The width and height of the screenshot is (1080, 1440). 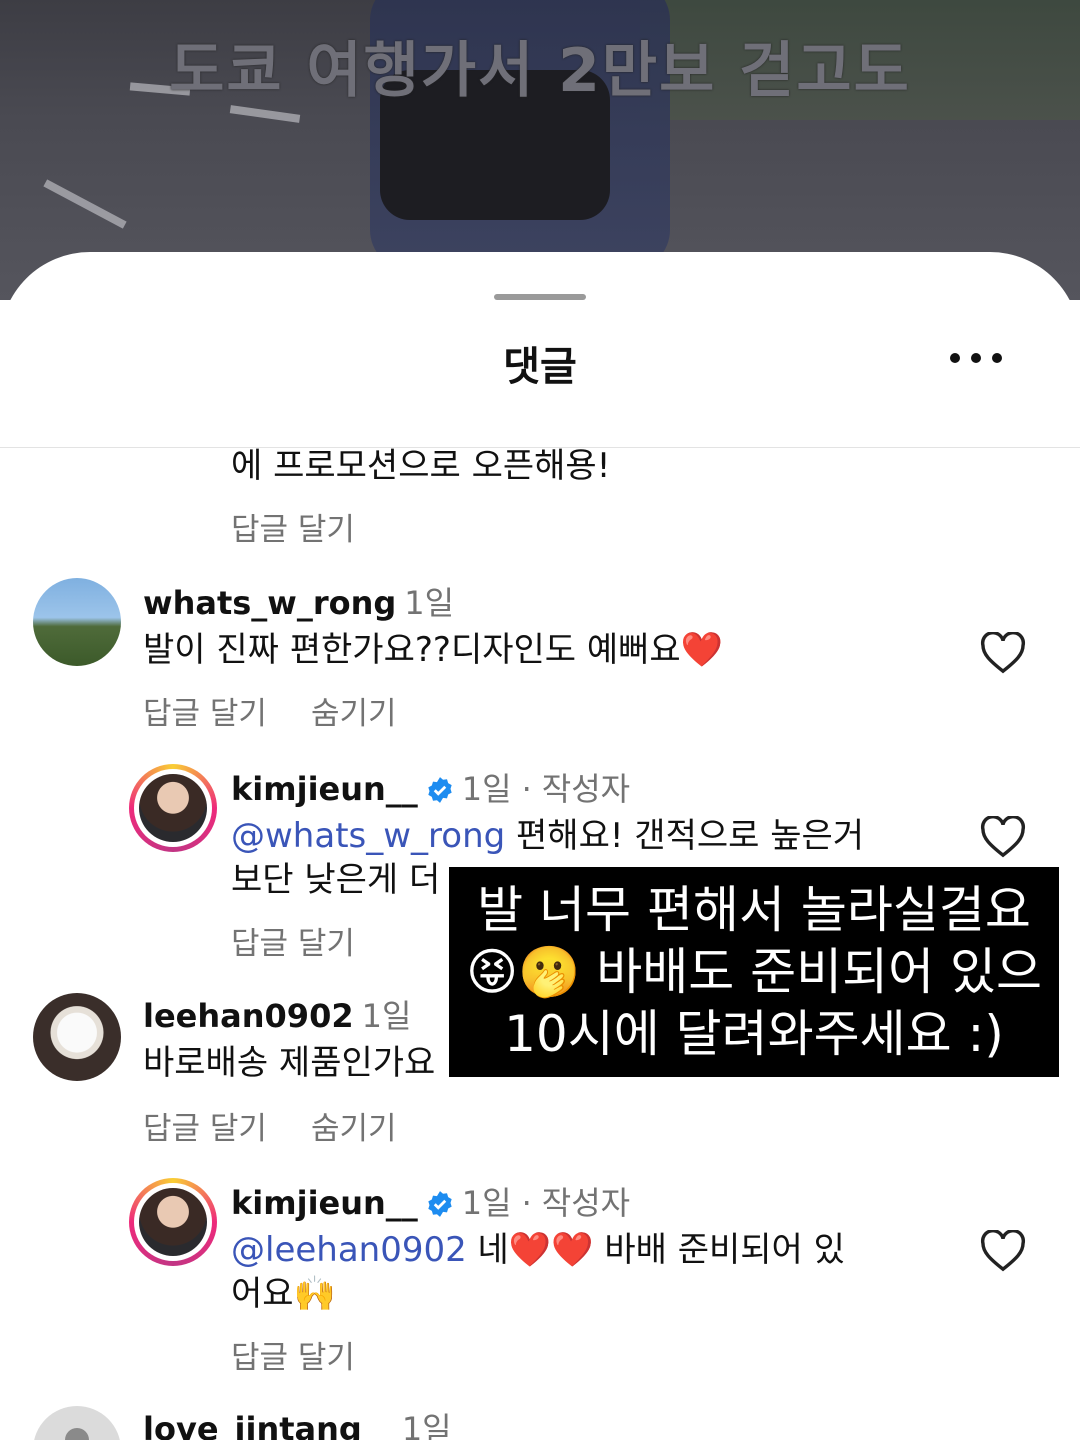 I want to click on comment-text: 보단 낮은게 더, so click(x=336, y=880).